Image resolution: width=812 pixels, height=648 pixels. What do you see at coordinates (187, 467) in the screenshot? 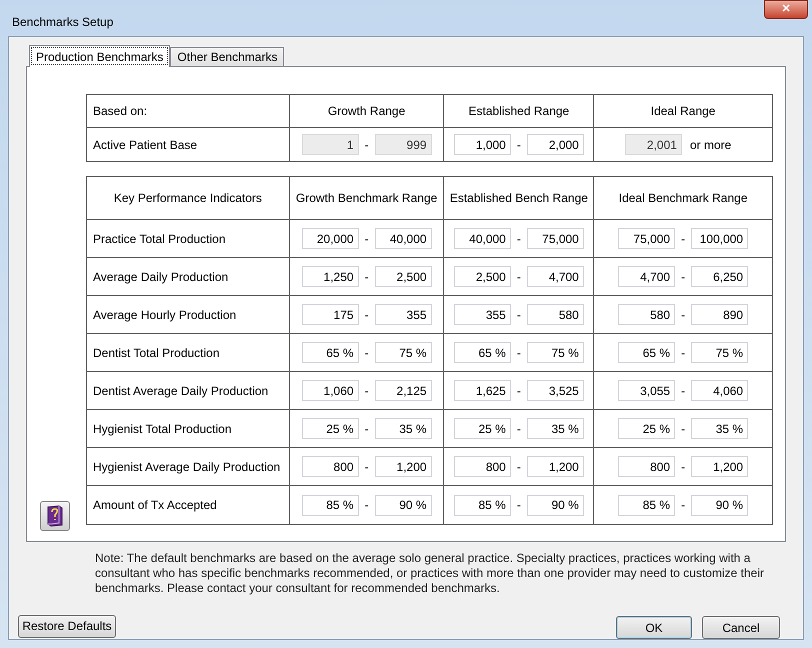
I see `row-label: Hygienist Average Daily Production` at bounding box center [187, 467].